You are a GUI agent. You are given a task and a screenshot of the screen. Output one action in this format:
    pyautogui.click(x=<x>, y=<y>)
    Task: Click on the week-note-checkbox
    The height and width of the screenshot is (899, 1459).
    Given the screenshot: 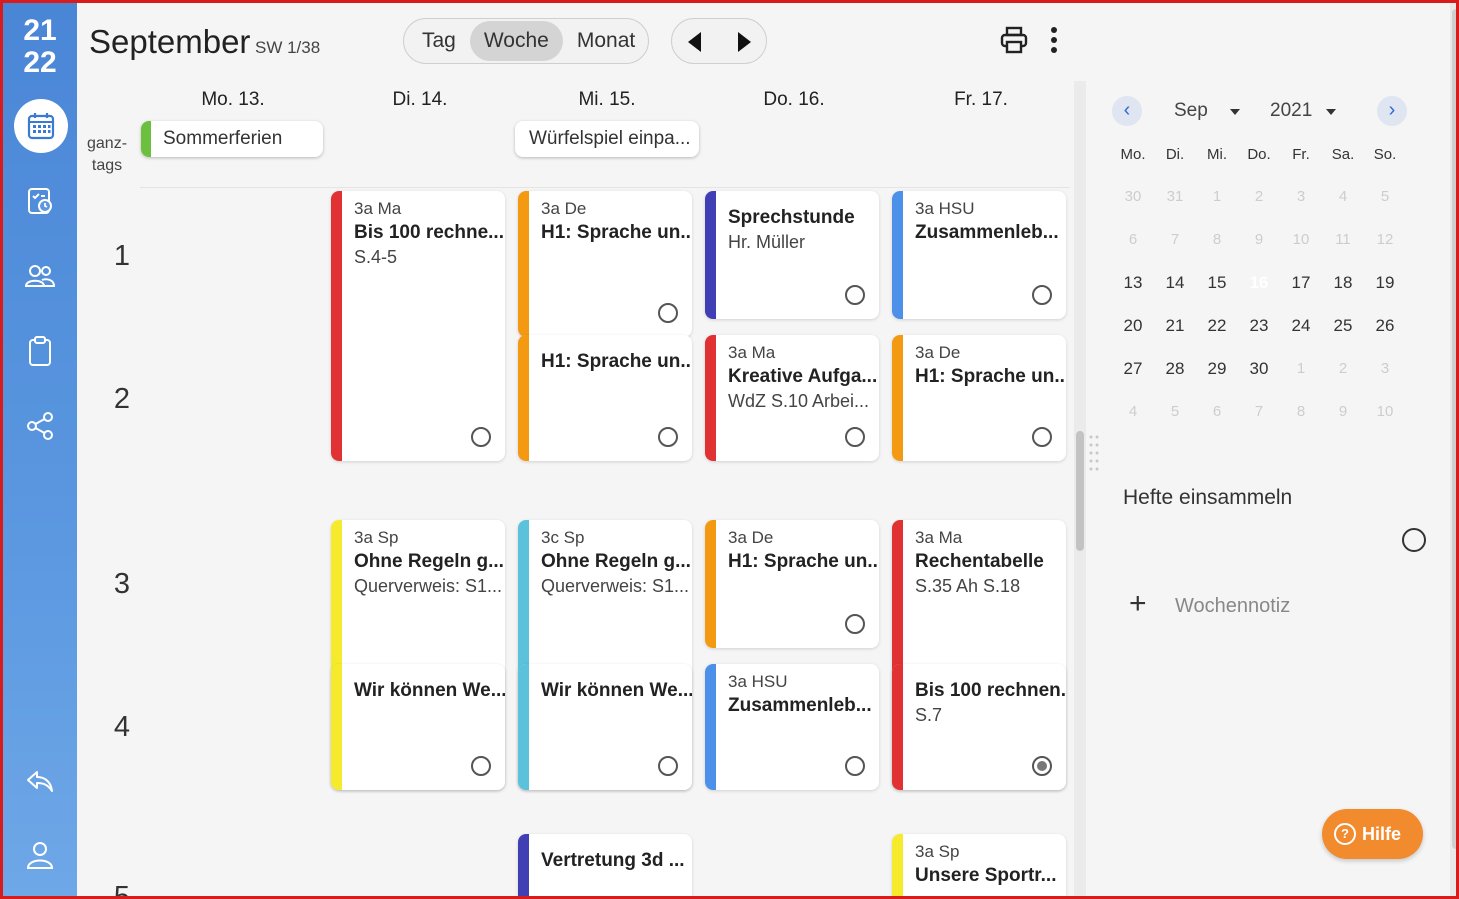 What is the action you would take?
    pyautogui.click(x=1414, y=540)
    